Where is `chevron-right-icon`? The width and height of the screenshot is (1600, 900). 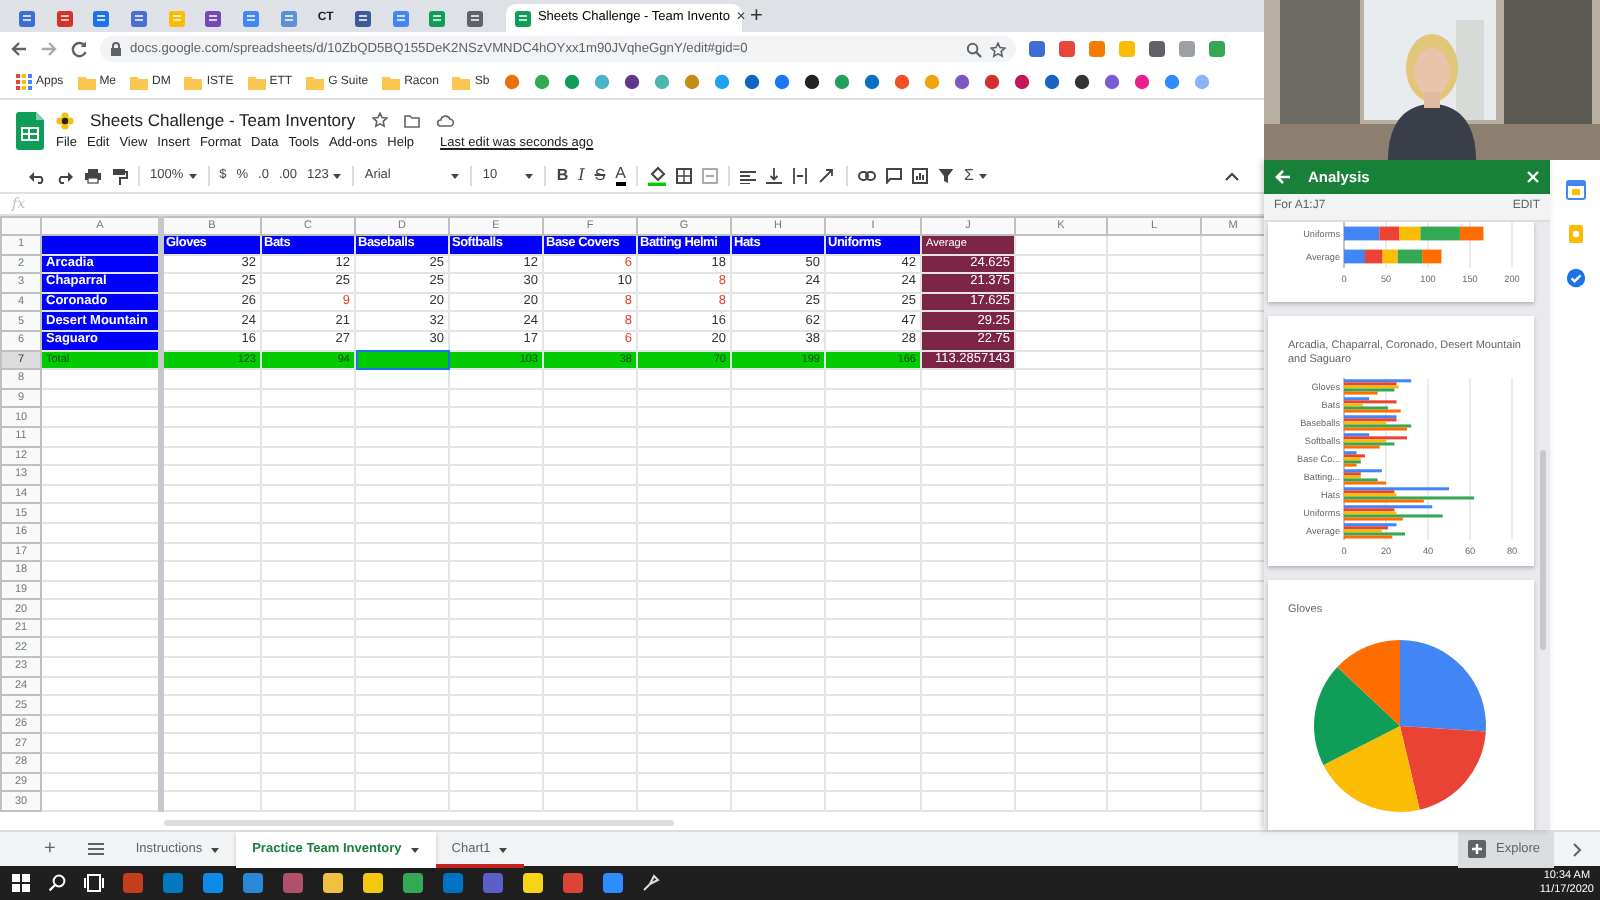 chevron-right-icon is located at coordinates (1577, 849).